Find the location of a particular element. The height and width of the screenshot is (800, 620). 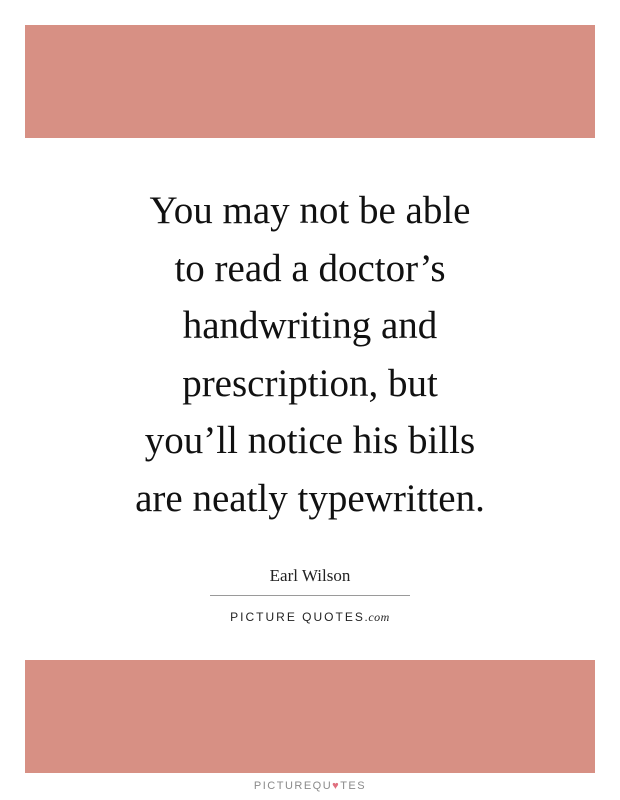

quote-line: to read a doctor’s is located at coordinates (310, 268).